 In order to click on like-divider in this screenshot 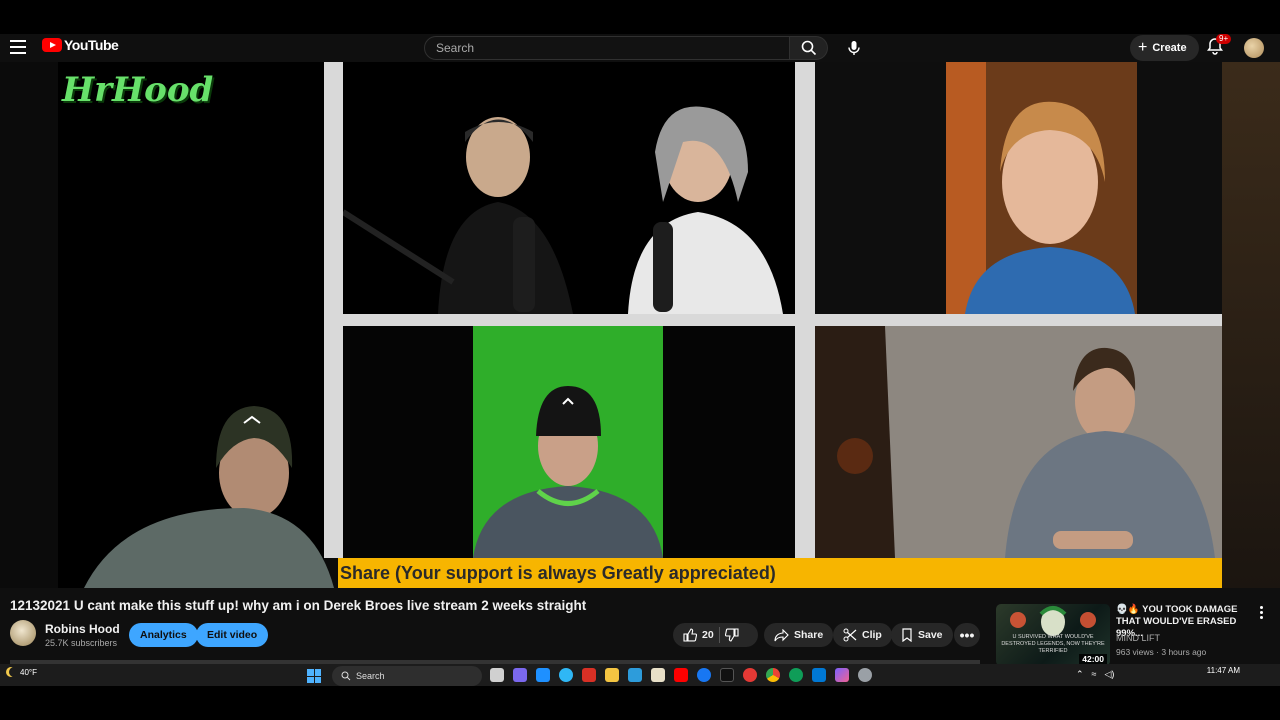, I will do `click(719, 635)`.